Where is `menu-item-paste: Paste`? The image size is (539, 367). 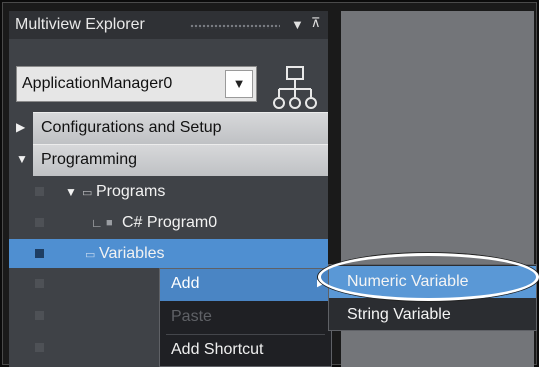 menu-item-paste: Paste is located at coordinates (245, 318).